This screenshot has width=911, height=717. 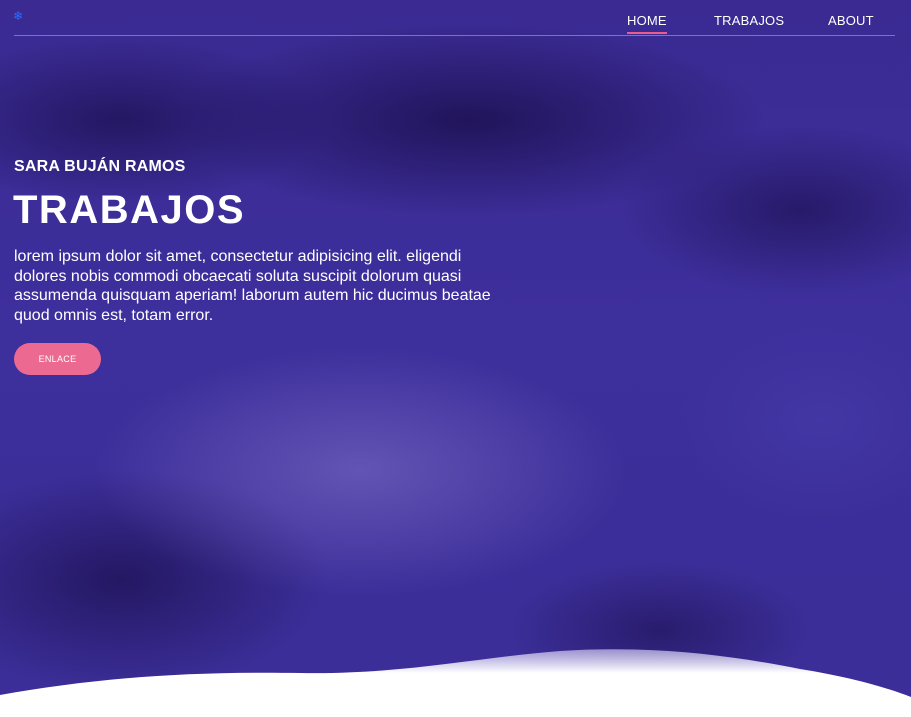 I want to click on enlace-button: ENLACE, so click(x=57, y=359).